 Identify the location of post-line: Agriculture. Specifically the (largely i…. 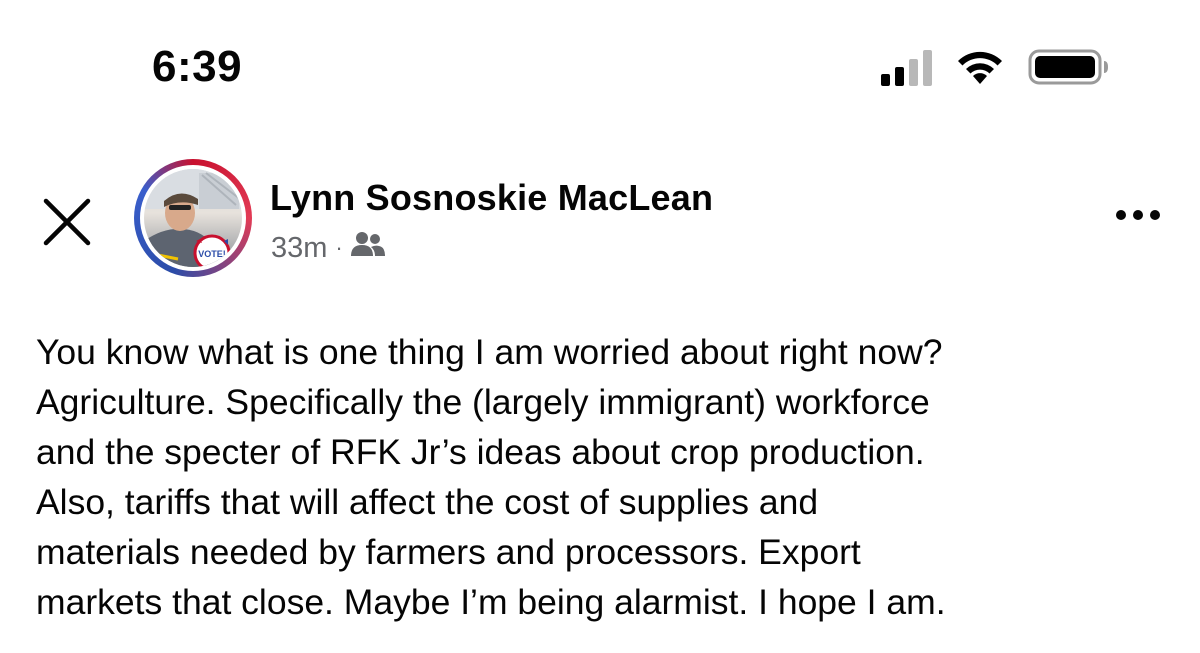
(483, 402).